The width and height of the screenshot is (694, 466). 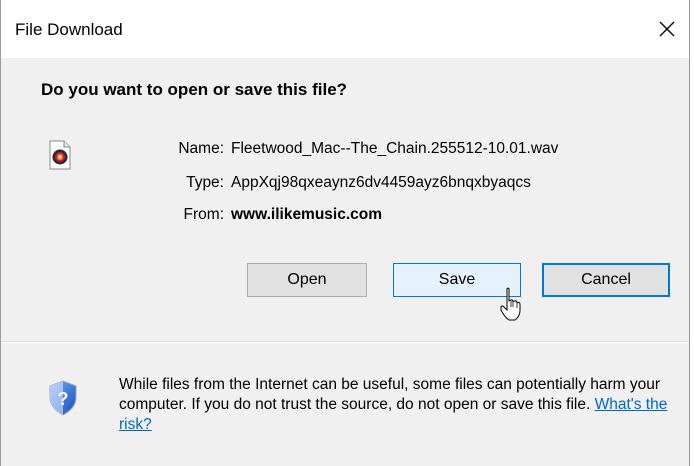 What do you see at coordinates (205, 182) in the screenshot?
I see `type-label: Type:` at bounding box center [205, 182].